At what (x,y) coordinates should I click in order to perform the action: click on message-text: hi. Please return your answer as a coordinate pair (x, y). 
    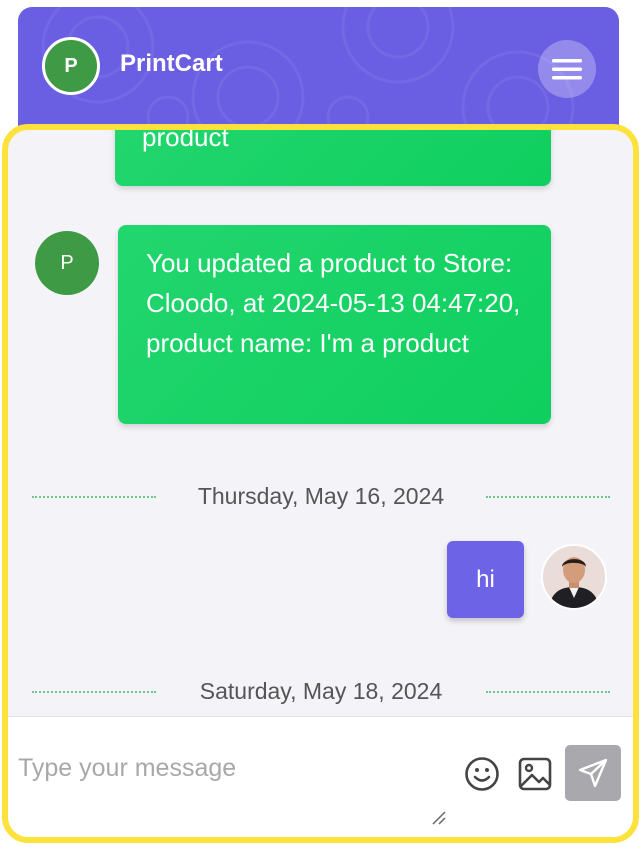
    Looking at the image, I should click on (485, 579).